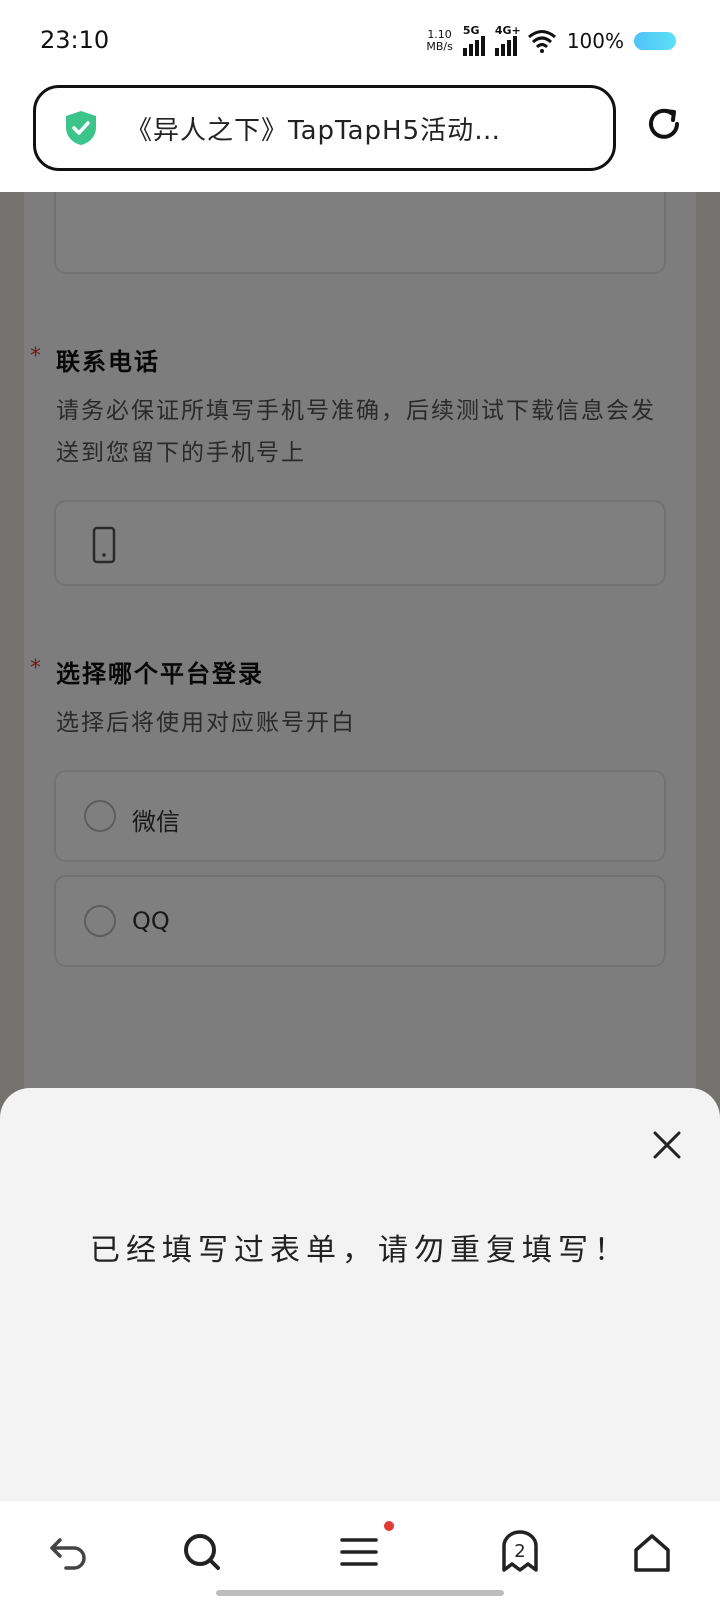 The image size is (720, 1600). What do you see at coordinates (439, 46) in the screenshot?
I see `network-speed-unit: MB/s` at bounding box center [439, 46].